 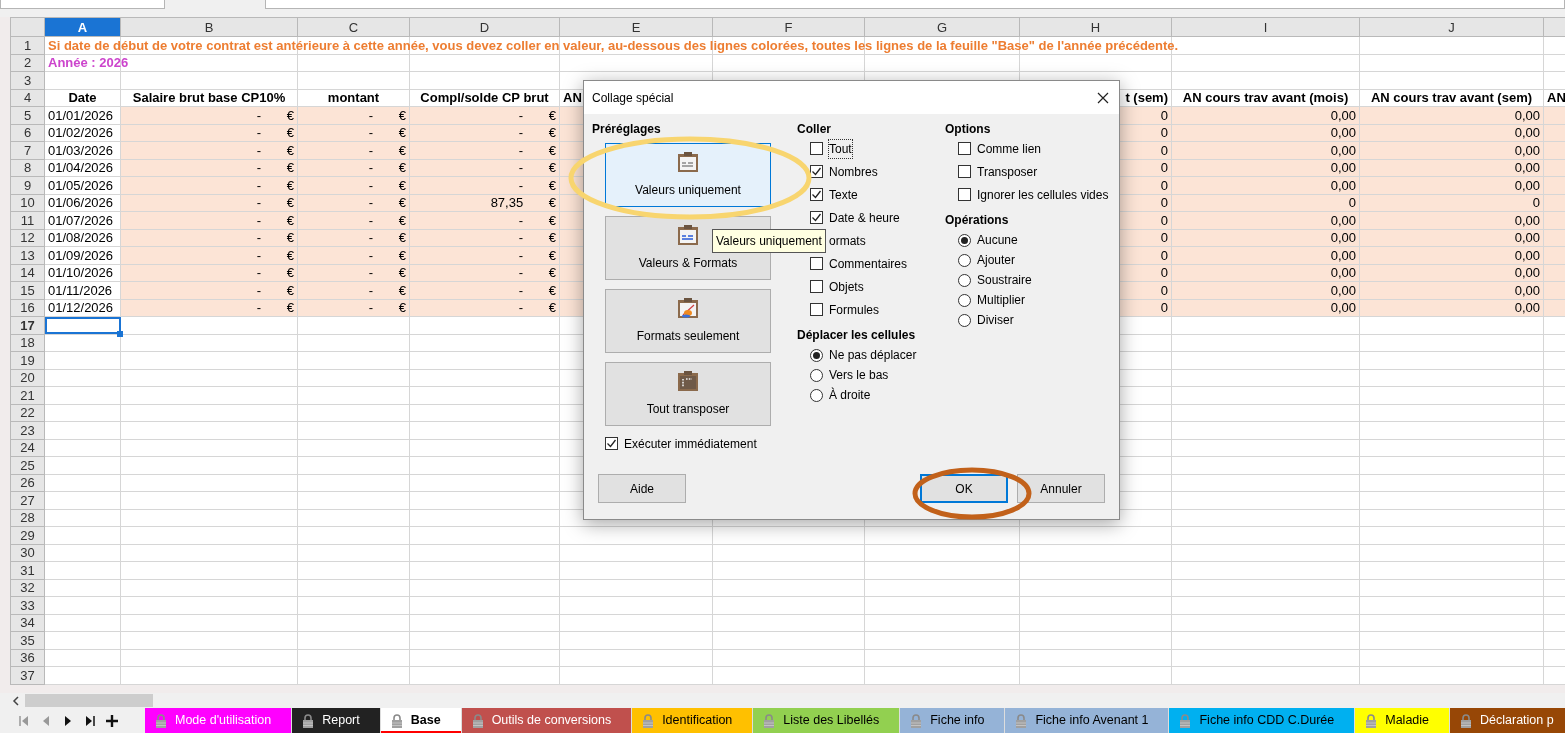 I want to click on sheet-tab: Liste des Libellés, so click(x=827, y=720).